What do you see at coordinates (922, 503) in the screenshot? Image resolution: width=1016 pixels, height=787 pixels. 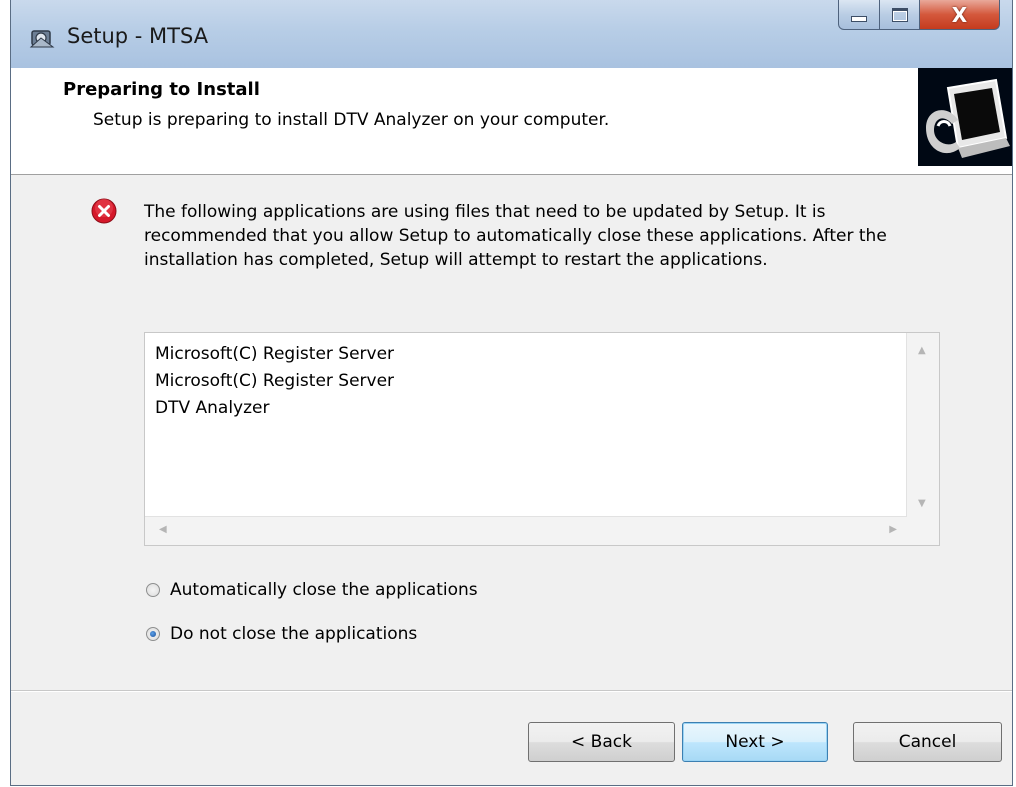 I see `scroll-down-icon: ▼` at bounding box center [922, 503].